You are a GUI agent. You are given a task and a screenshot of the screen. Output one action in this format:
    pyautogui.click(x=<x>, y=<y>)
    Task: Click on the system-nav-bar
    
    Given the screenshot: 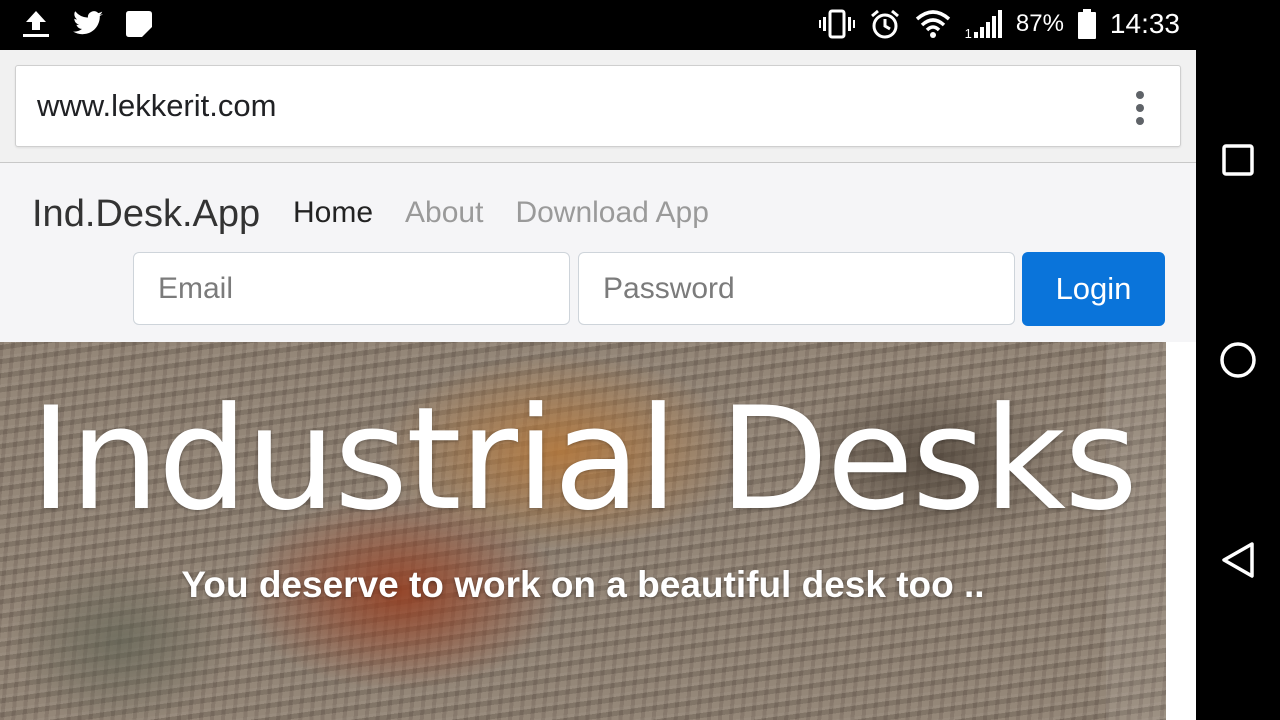 What is the action you would take?
    pyautogui.click(x=1238, y=360)
    